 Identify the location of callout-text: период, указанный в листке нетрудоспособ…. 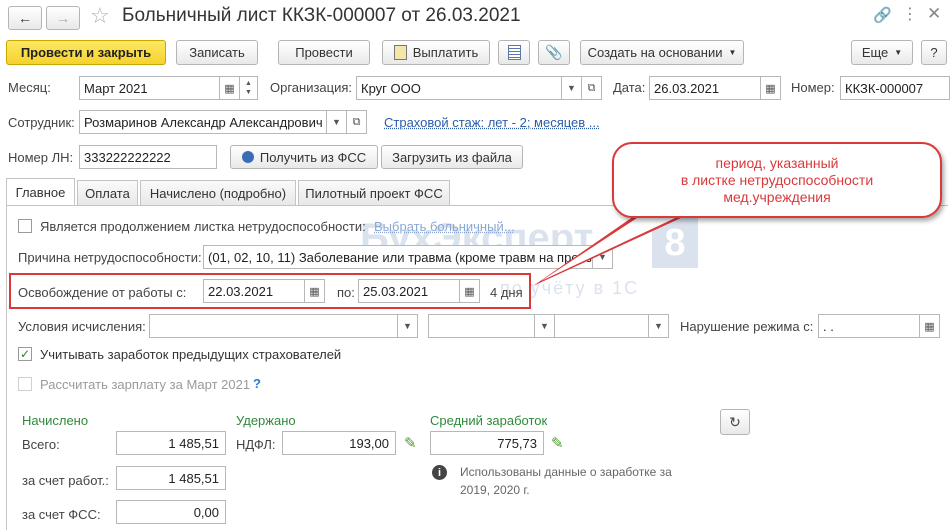
(777, 179).